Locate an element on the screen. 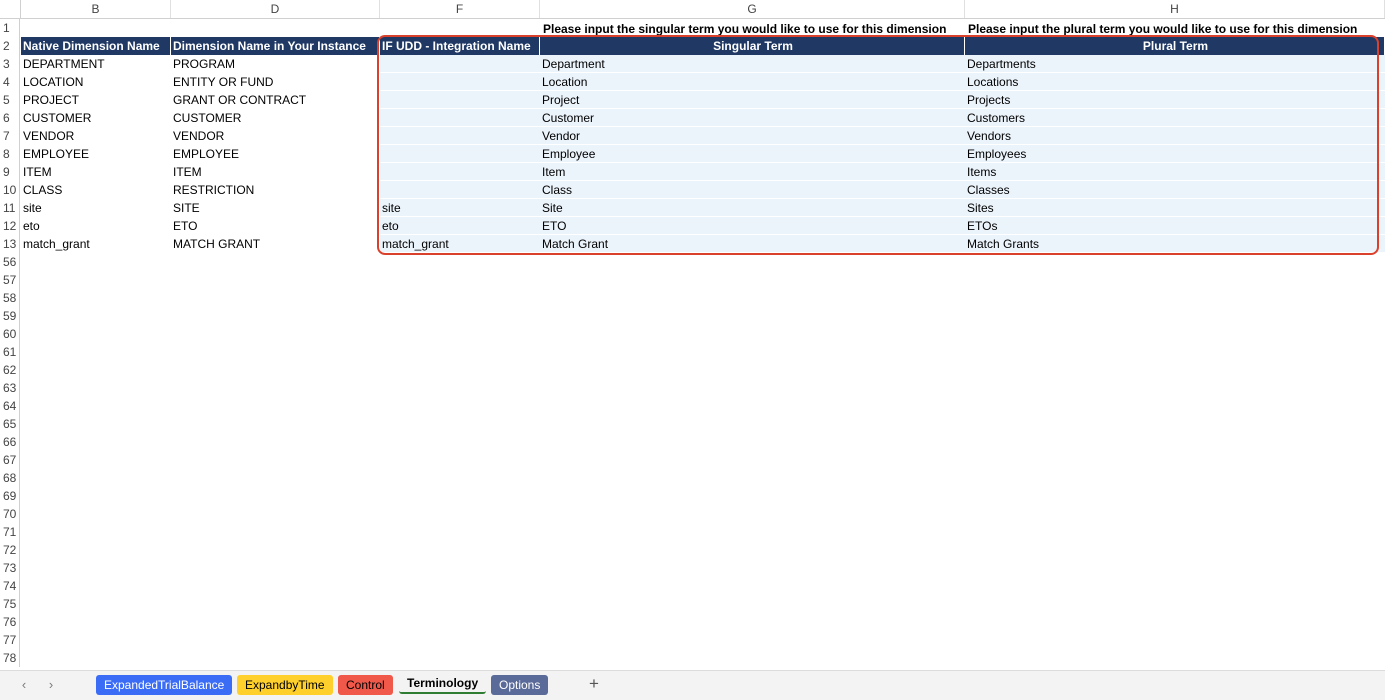 This screenshot has height=700, width=1385. row-header: 57 is located at coordinates (10, 280).